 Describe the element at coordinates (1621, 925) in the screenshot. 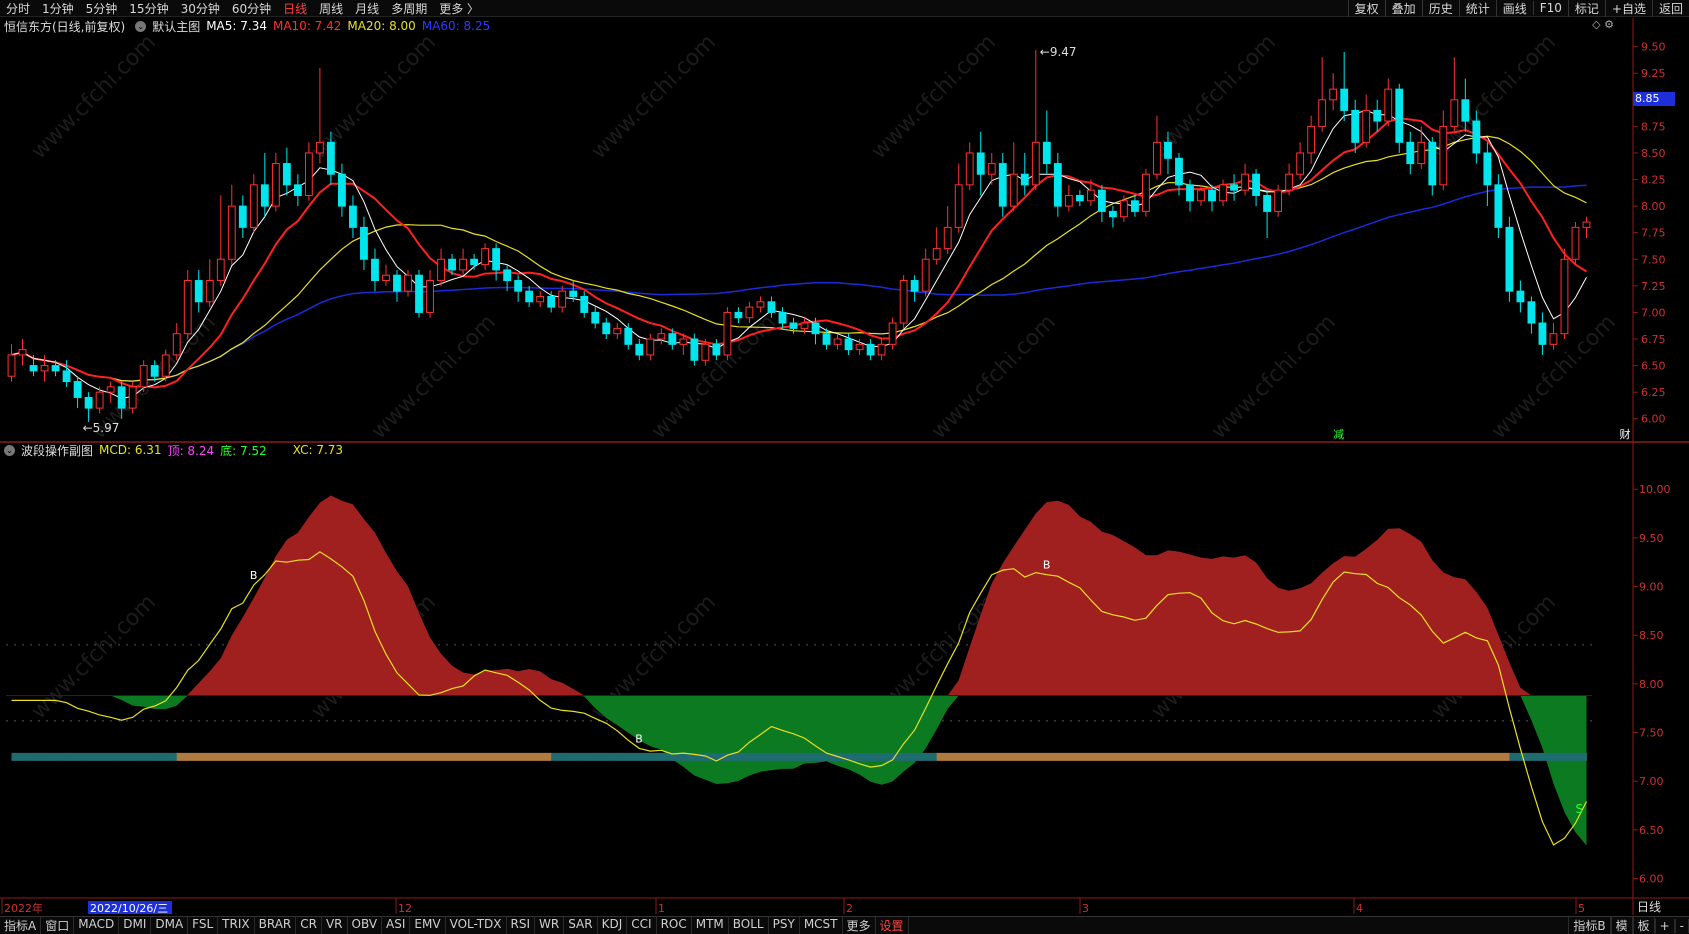

I see `right-tab-1: 模` at that location.